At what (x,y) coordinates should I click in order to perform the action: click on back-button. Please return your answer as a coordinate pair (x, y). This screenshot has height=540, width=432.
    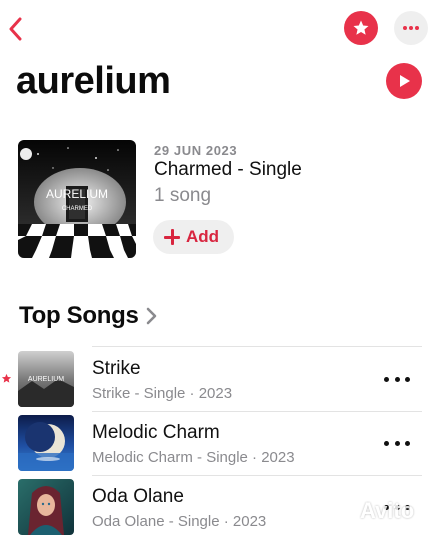
    Looking at the image, I should click on (15, 29).